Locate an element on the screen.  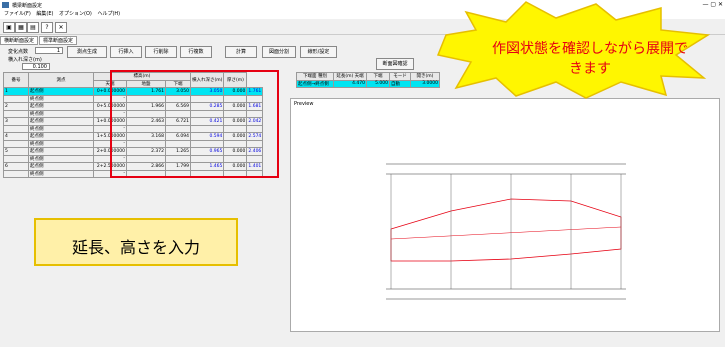
slope-field: 0.100 is located at coordinates (36, 66).